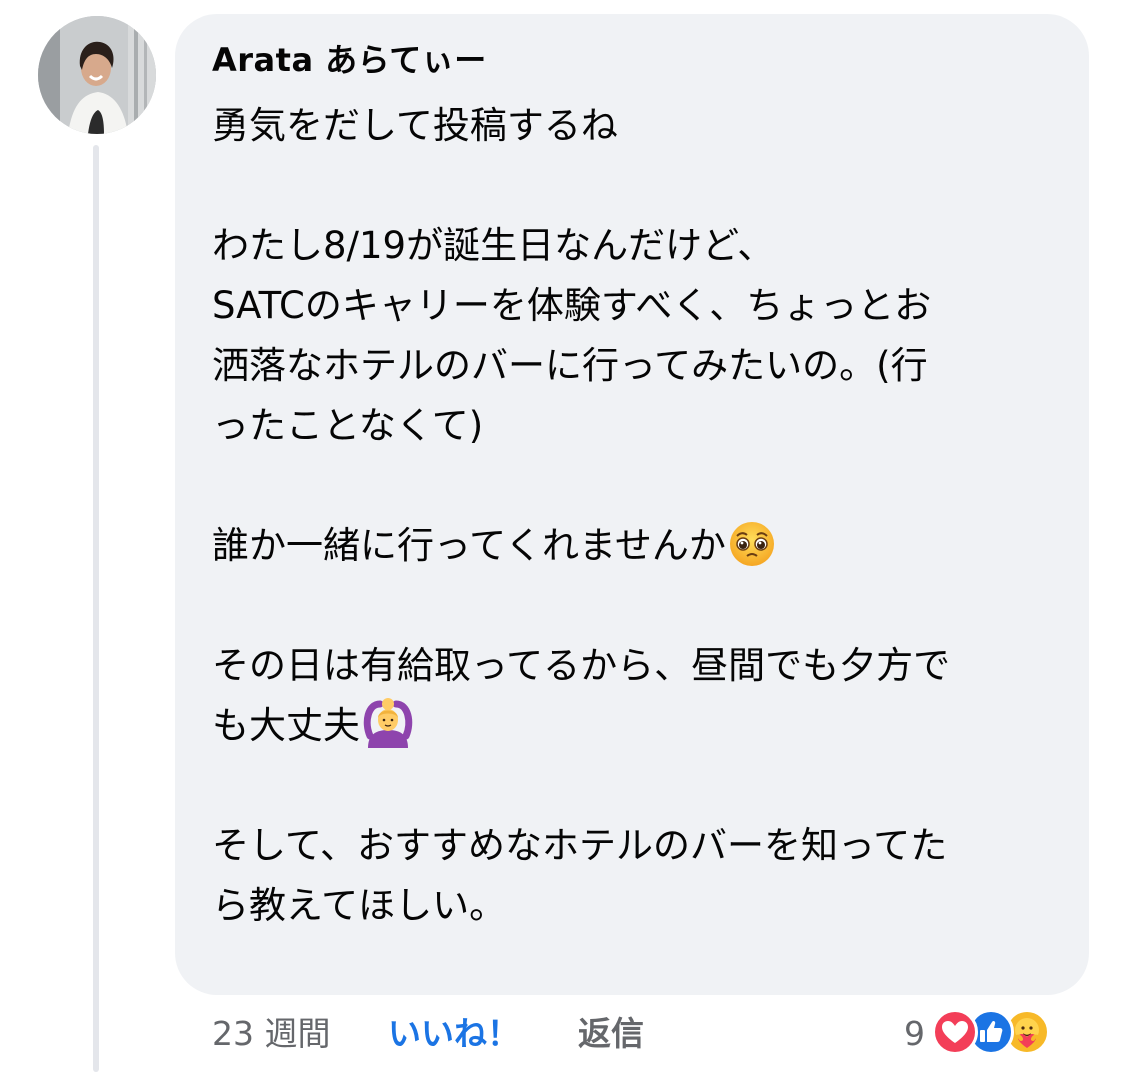 Image resolution: width=1125 pixels, height=1072 pixels. I want to click on comment-actions-bar: 23 週間 いいね！ 返信 9, so click(562, 1032).